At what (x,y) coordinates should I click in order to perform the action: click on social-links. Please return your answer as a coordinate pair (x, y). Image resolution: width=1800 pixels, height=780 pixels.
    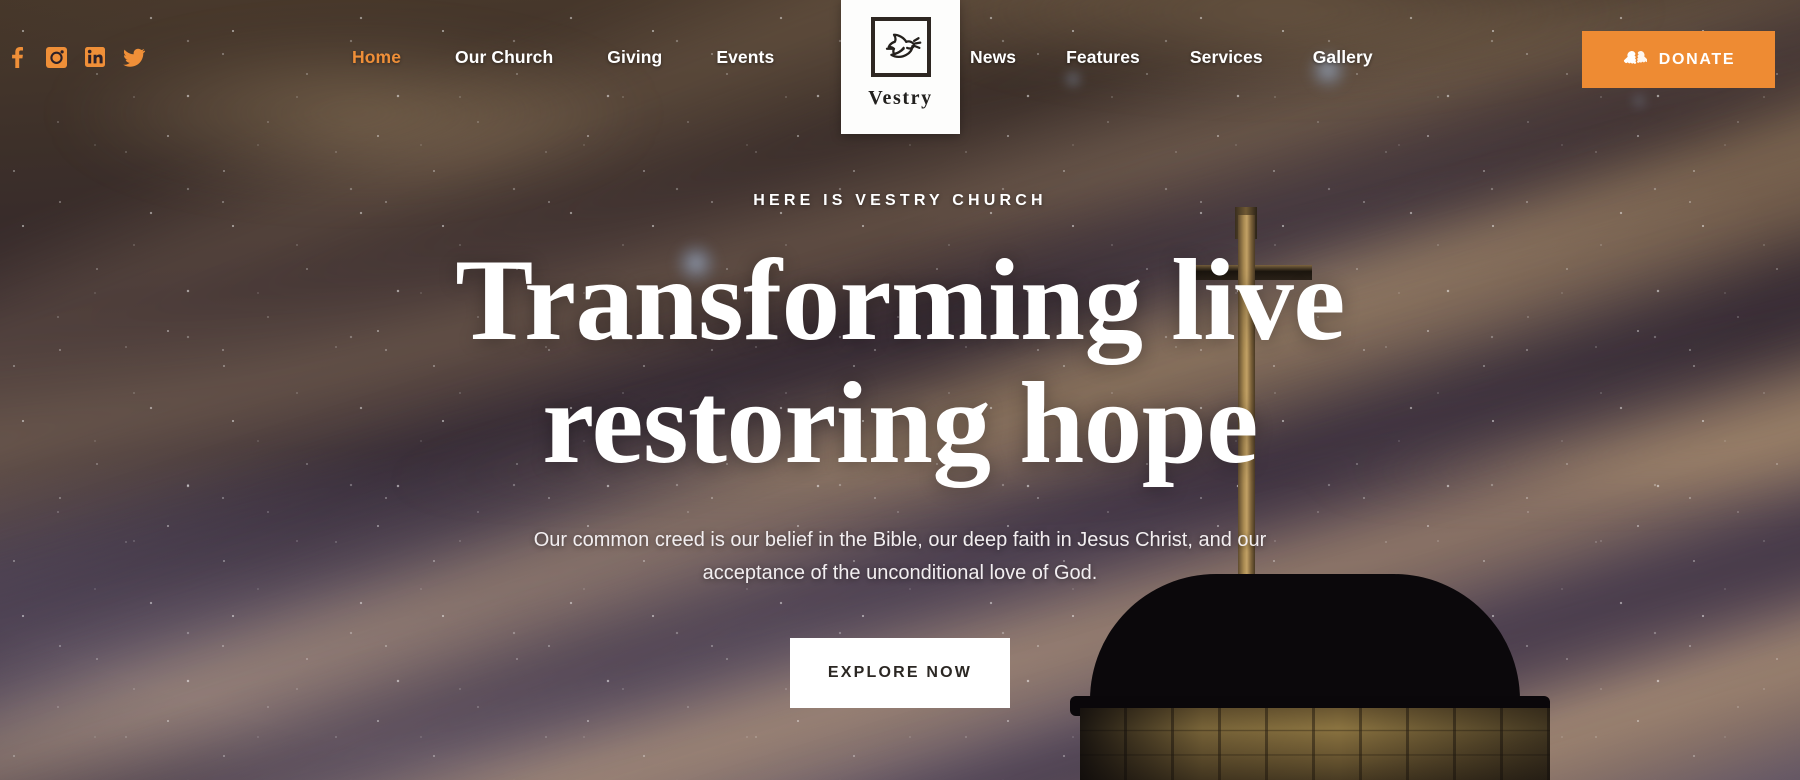
    Looking at the image, I should click on (75, 57).